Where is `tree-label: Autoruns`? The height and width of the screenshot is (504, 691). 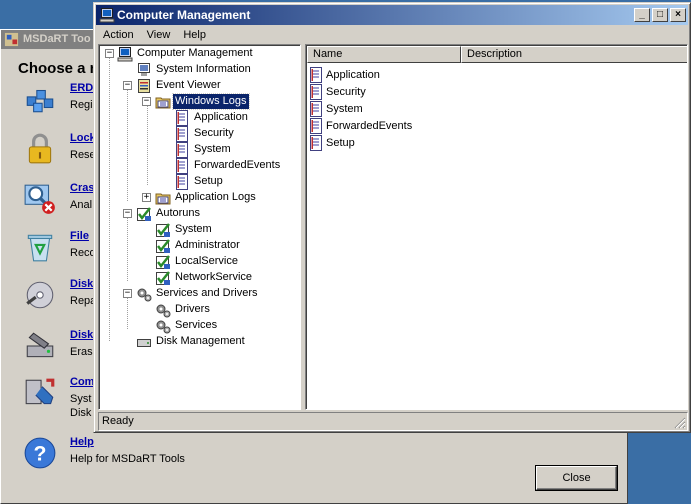 tree-label: Autoruns is located at coordinates (178, 213).